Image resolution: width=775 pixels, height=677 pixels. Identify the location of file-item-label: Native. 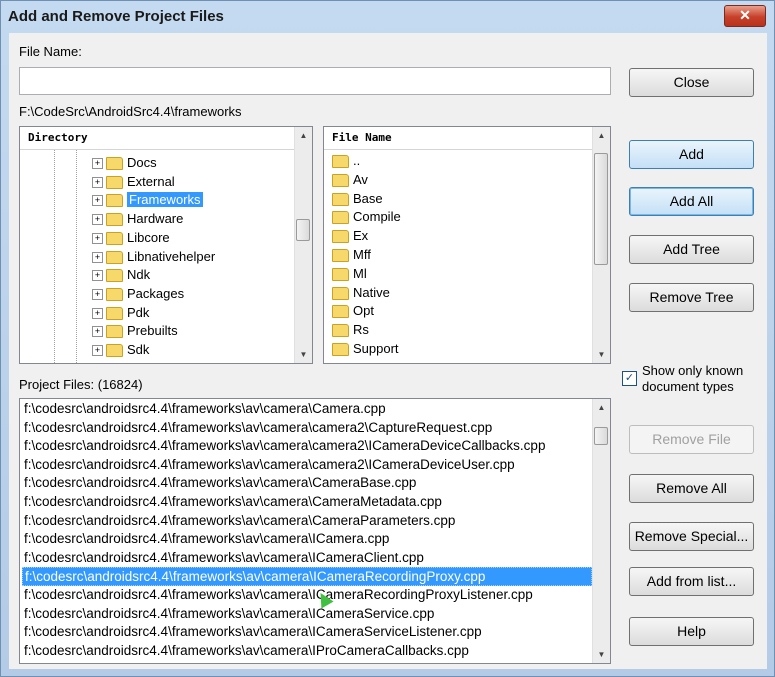
(371, 292).